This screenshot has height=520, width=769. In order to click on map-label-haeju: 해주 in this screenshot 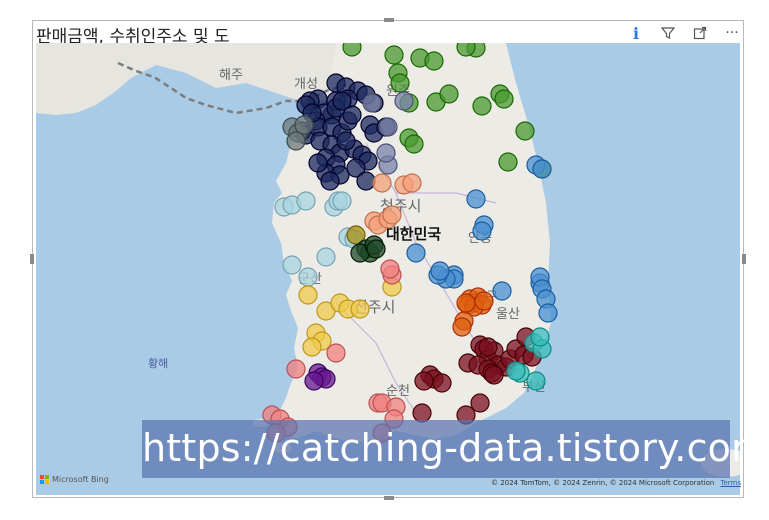, I will do `click(231, 75)`.